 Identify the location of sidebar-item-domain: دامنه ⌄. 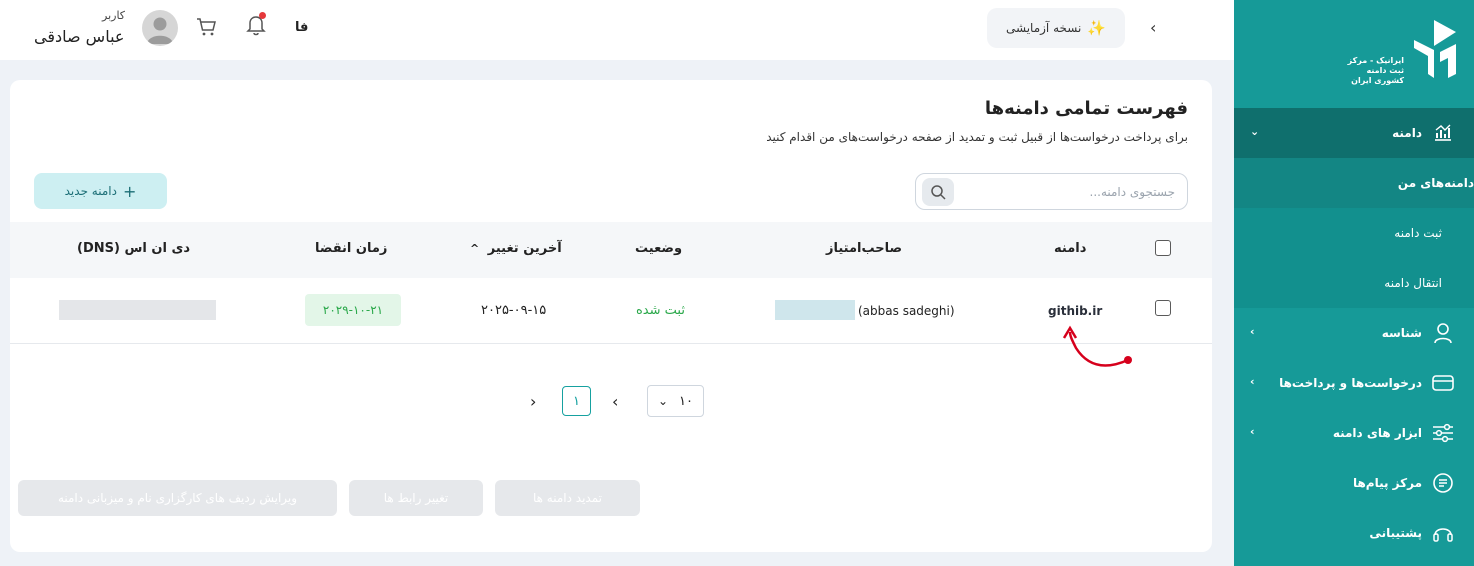
(1354, 133).